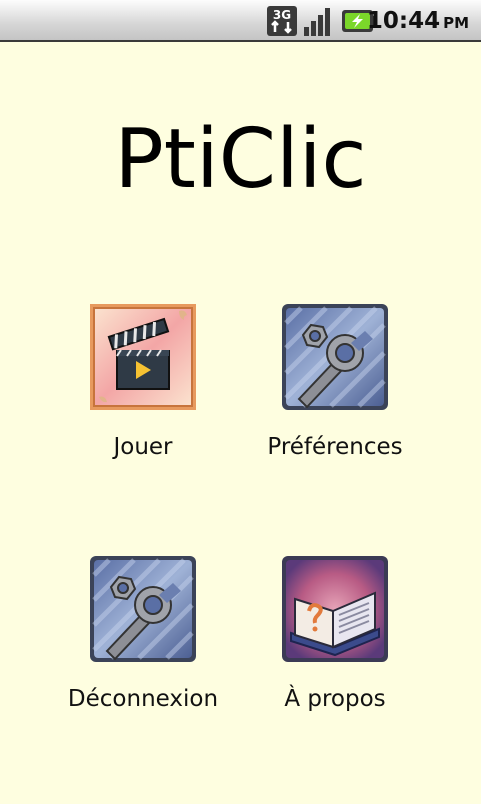 Image resolution: width=481 pixels, height=804 pixels. I want to click on menu-item-about: À propos, so click(335, 634).